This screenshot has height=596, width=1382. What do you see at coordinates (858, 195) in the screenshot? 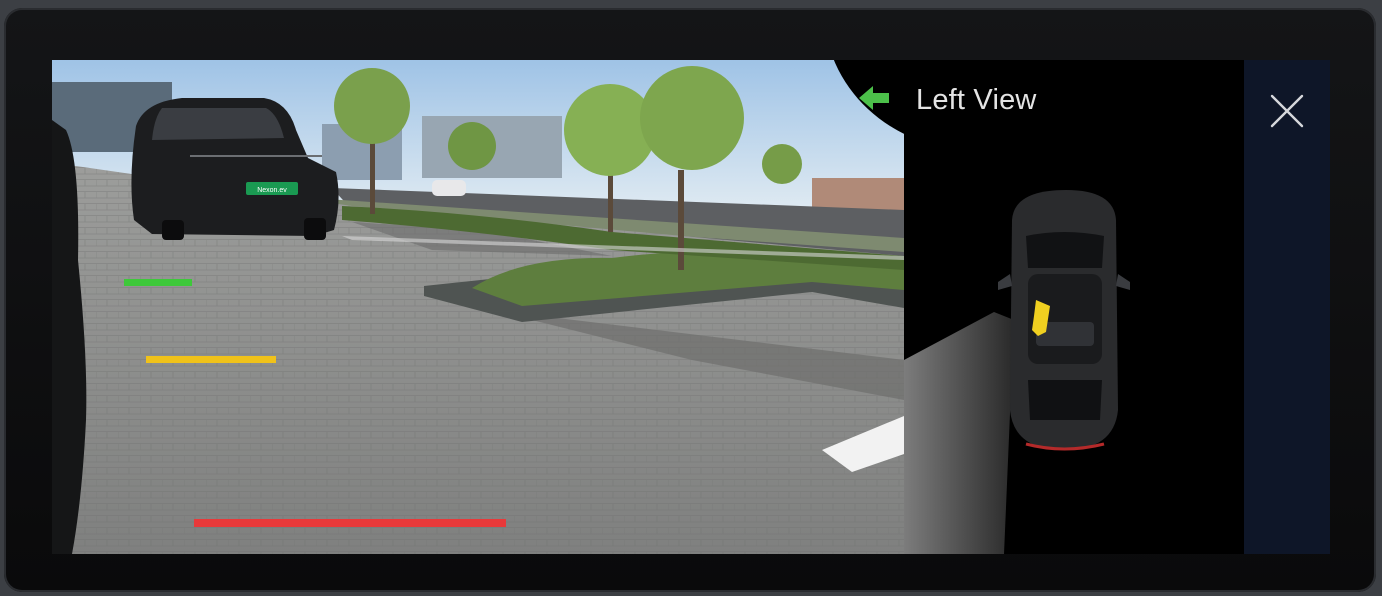
I see `building` at bounding box center [858, 195].